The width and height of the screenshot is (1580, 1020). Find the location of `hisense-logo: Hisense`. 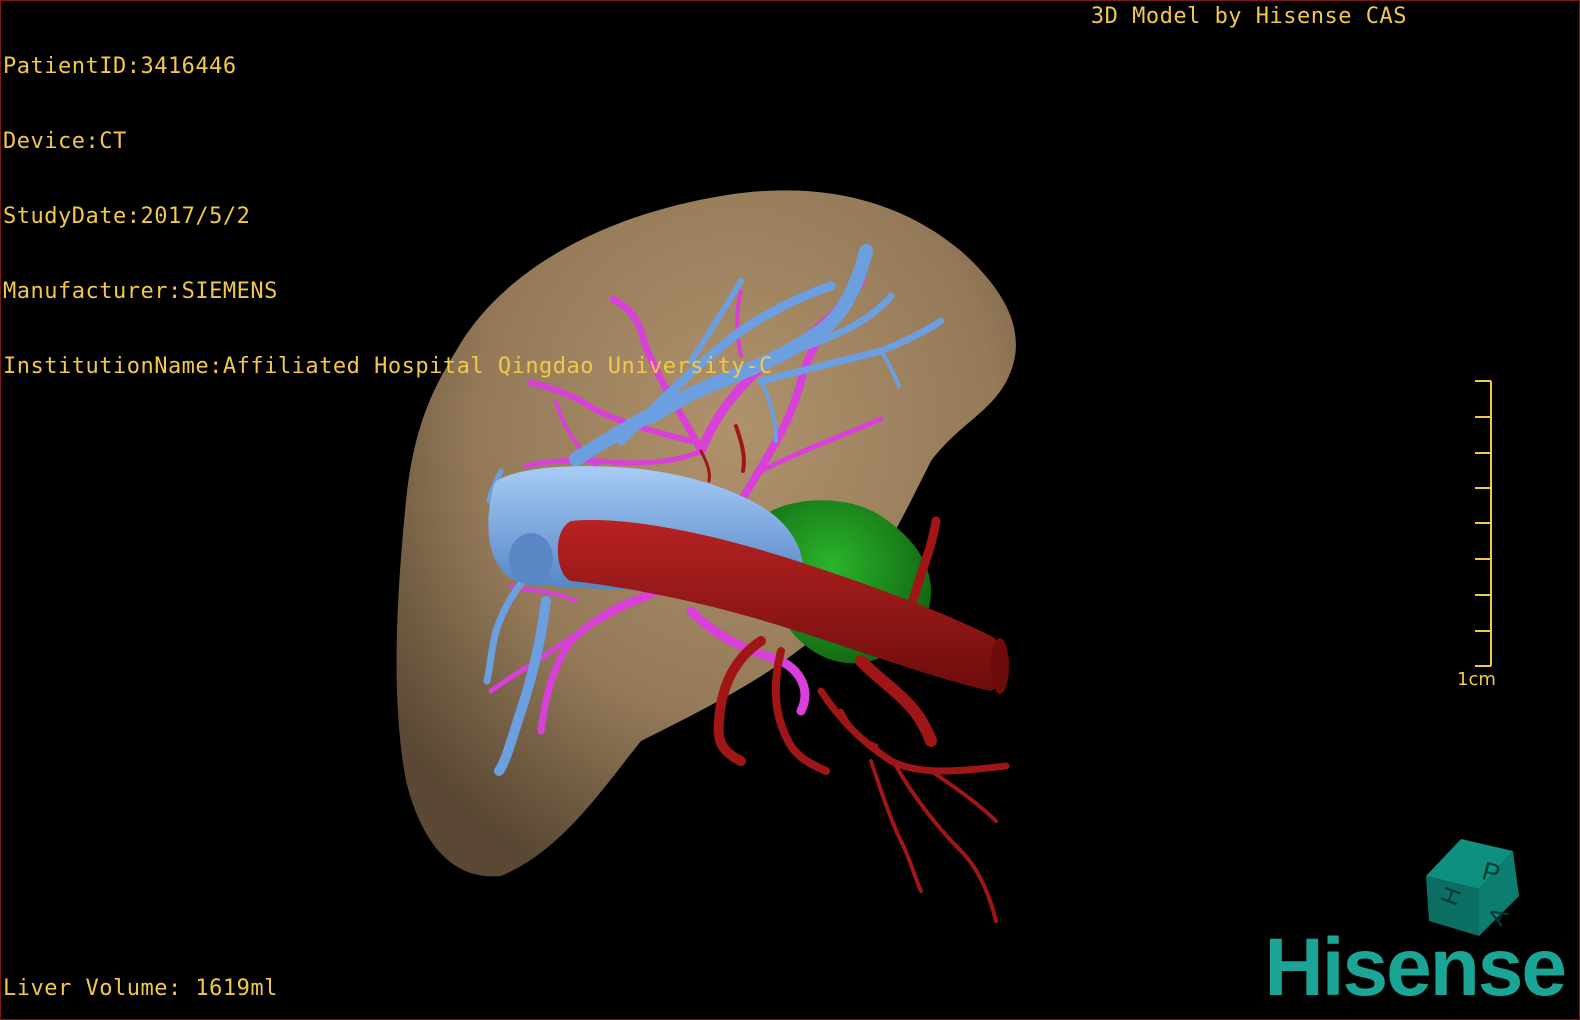

hisense-logo: Hisense is located at coordinates (1415, 967).